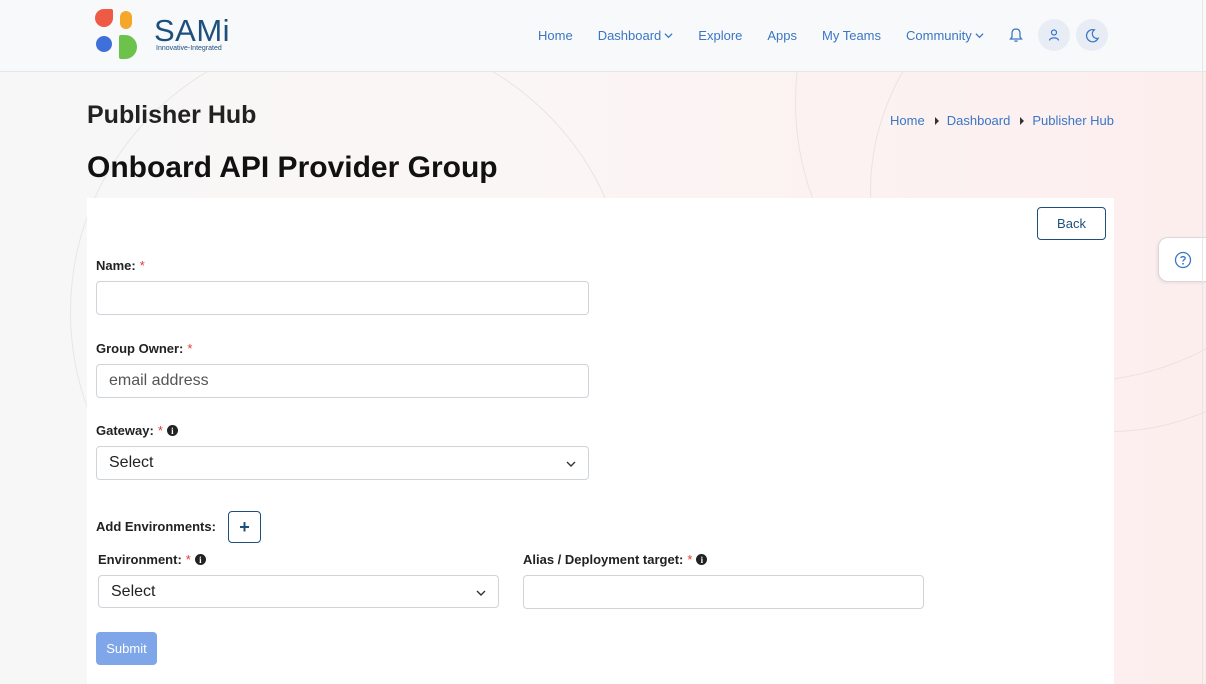  I want to click on brand-logo: SAMi Innovative-Integrated, so click(167, 35).